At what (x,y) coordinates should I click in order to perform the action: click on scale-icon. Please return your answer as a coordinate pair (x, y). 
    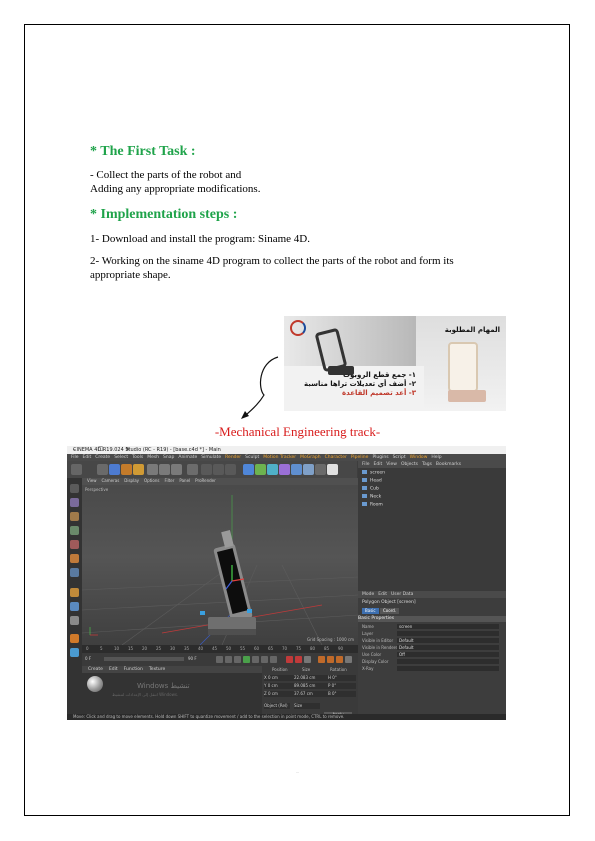
    Looking at the image, I should click on (126, 469).